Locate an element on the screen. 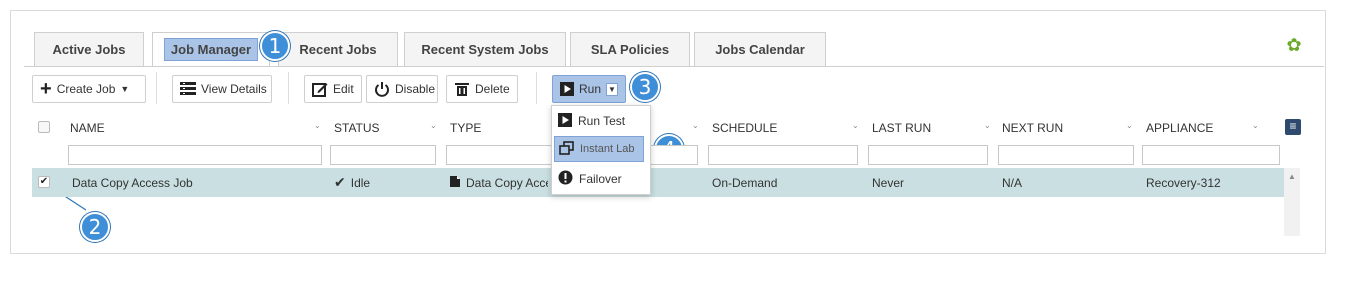 The width and height of the screenshot is (1354, 283). callout-badge: 1 is located at coordinates (275, 46).